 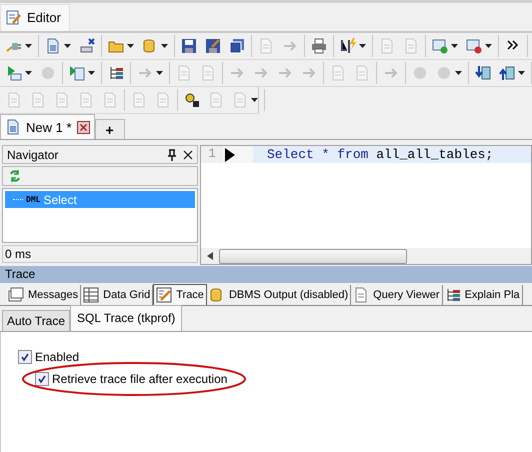 I want to click on scroll-left-icon, so click(x=210, y=256).